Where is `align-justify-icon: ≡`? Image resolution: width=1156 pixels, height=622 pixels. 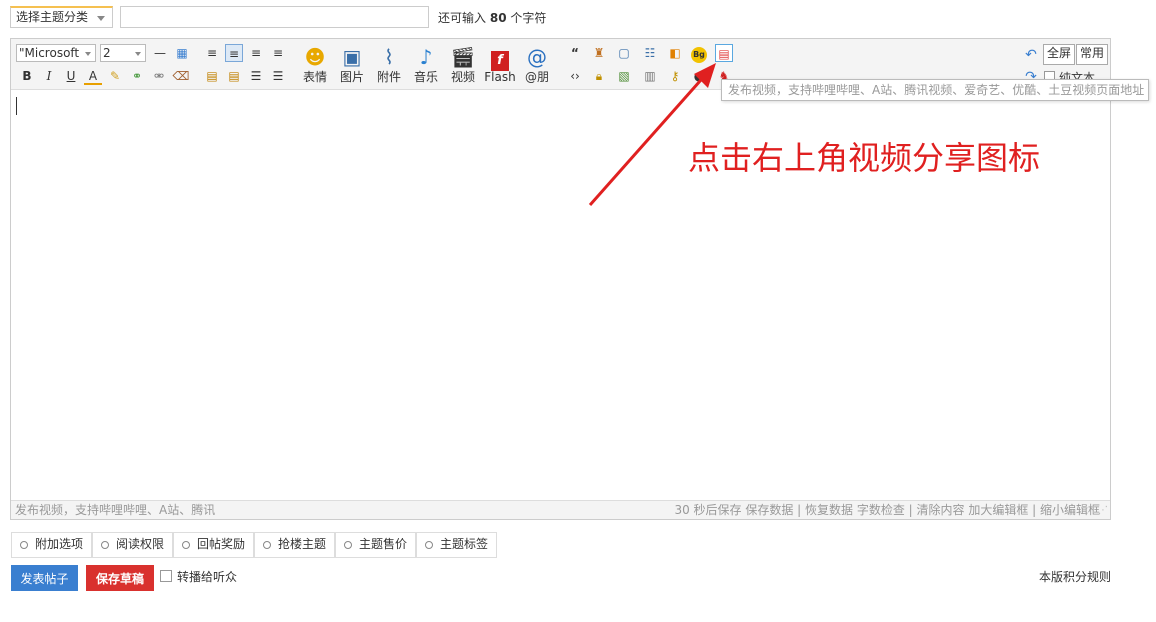 align-justify-icon: ≡ is located at coordinates (234, 53).